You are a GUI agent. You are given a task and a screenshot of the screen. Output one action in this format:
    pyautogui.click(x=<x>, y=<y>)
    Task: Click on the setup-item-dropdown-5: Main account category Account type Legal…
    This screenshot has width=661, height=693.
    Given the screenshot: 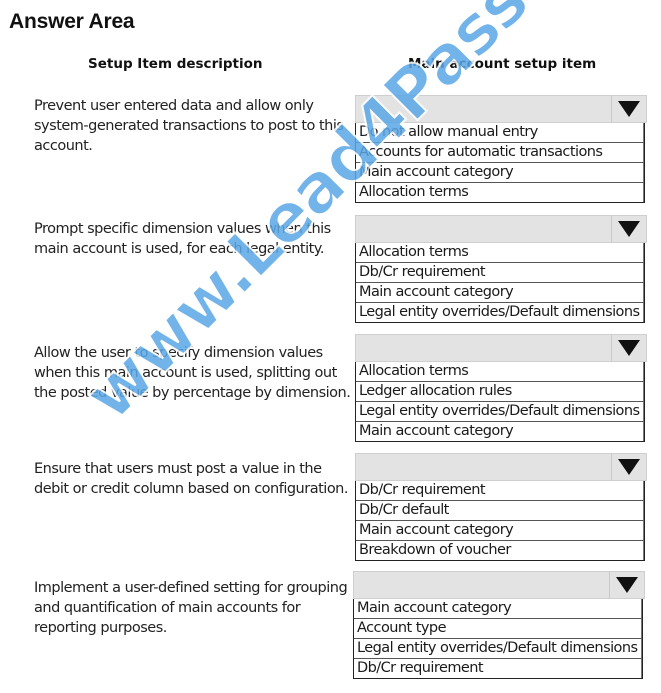 What is the action you would take?
    pyautogui.click(x=499, y=625)
    